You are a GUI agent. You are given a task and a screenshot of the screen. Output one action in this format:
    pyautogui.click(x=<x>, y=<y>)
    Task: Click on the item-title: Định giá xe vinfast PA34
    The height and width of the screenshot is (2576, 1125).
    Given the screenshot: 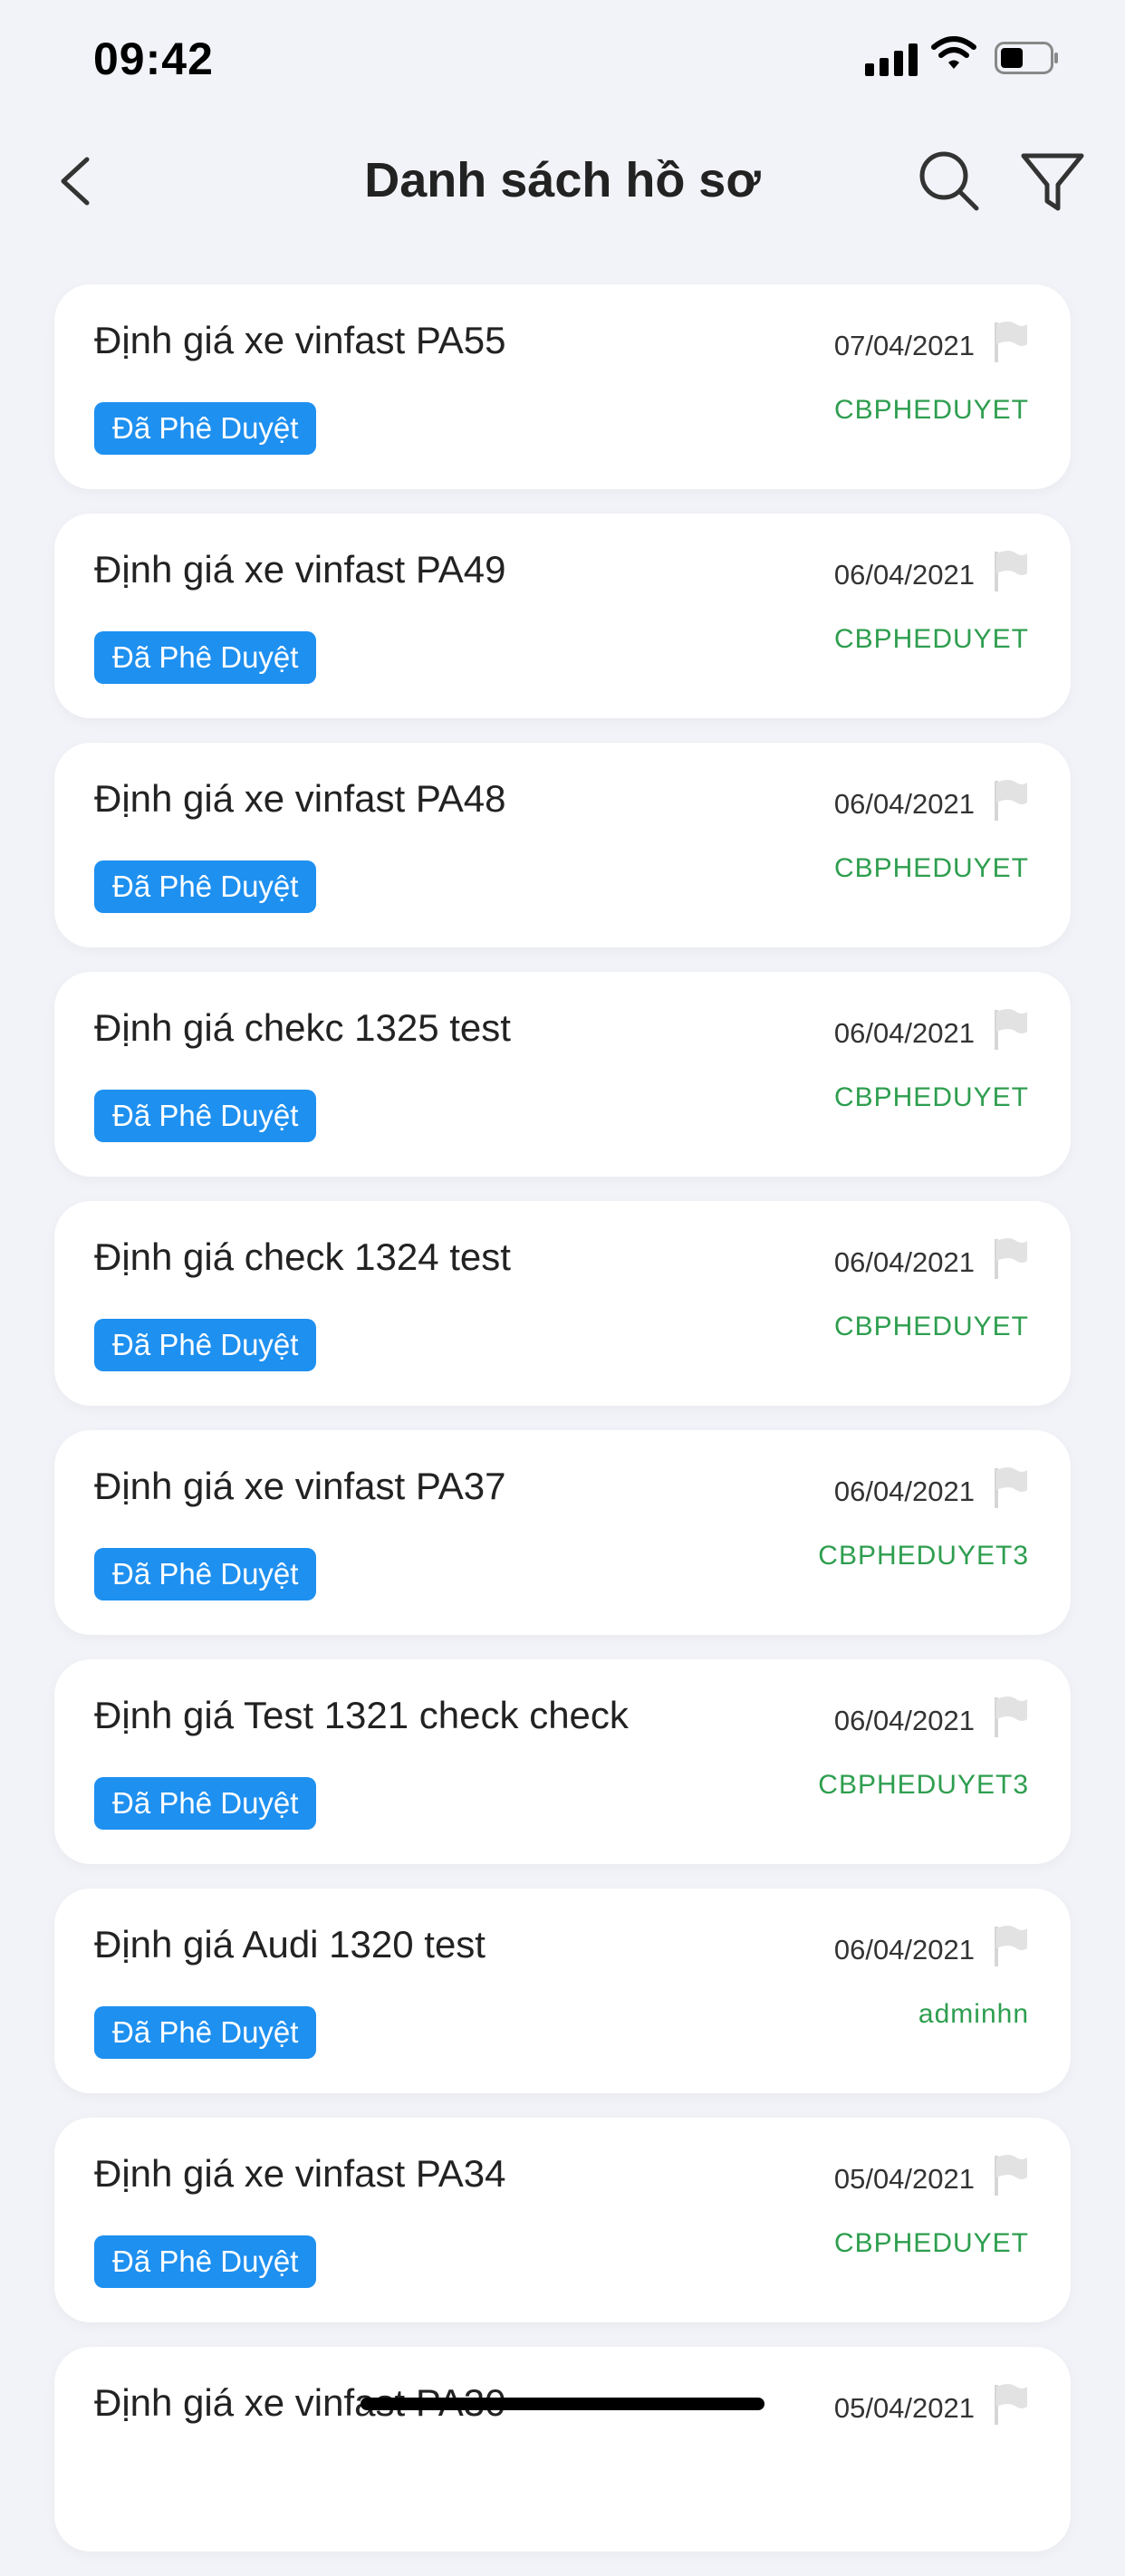 What is the action you would take?
    pyautogui.click(x=300, y=2173)
    